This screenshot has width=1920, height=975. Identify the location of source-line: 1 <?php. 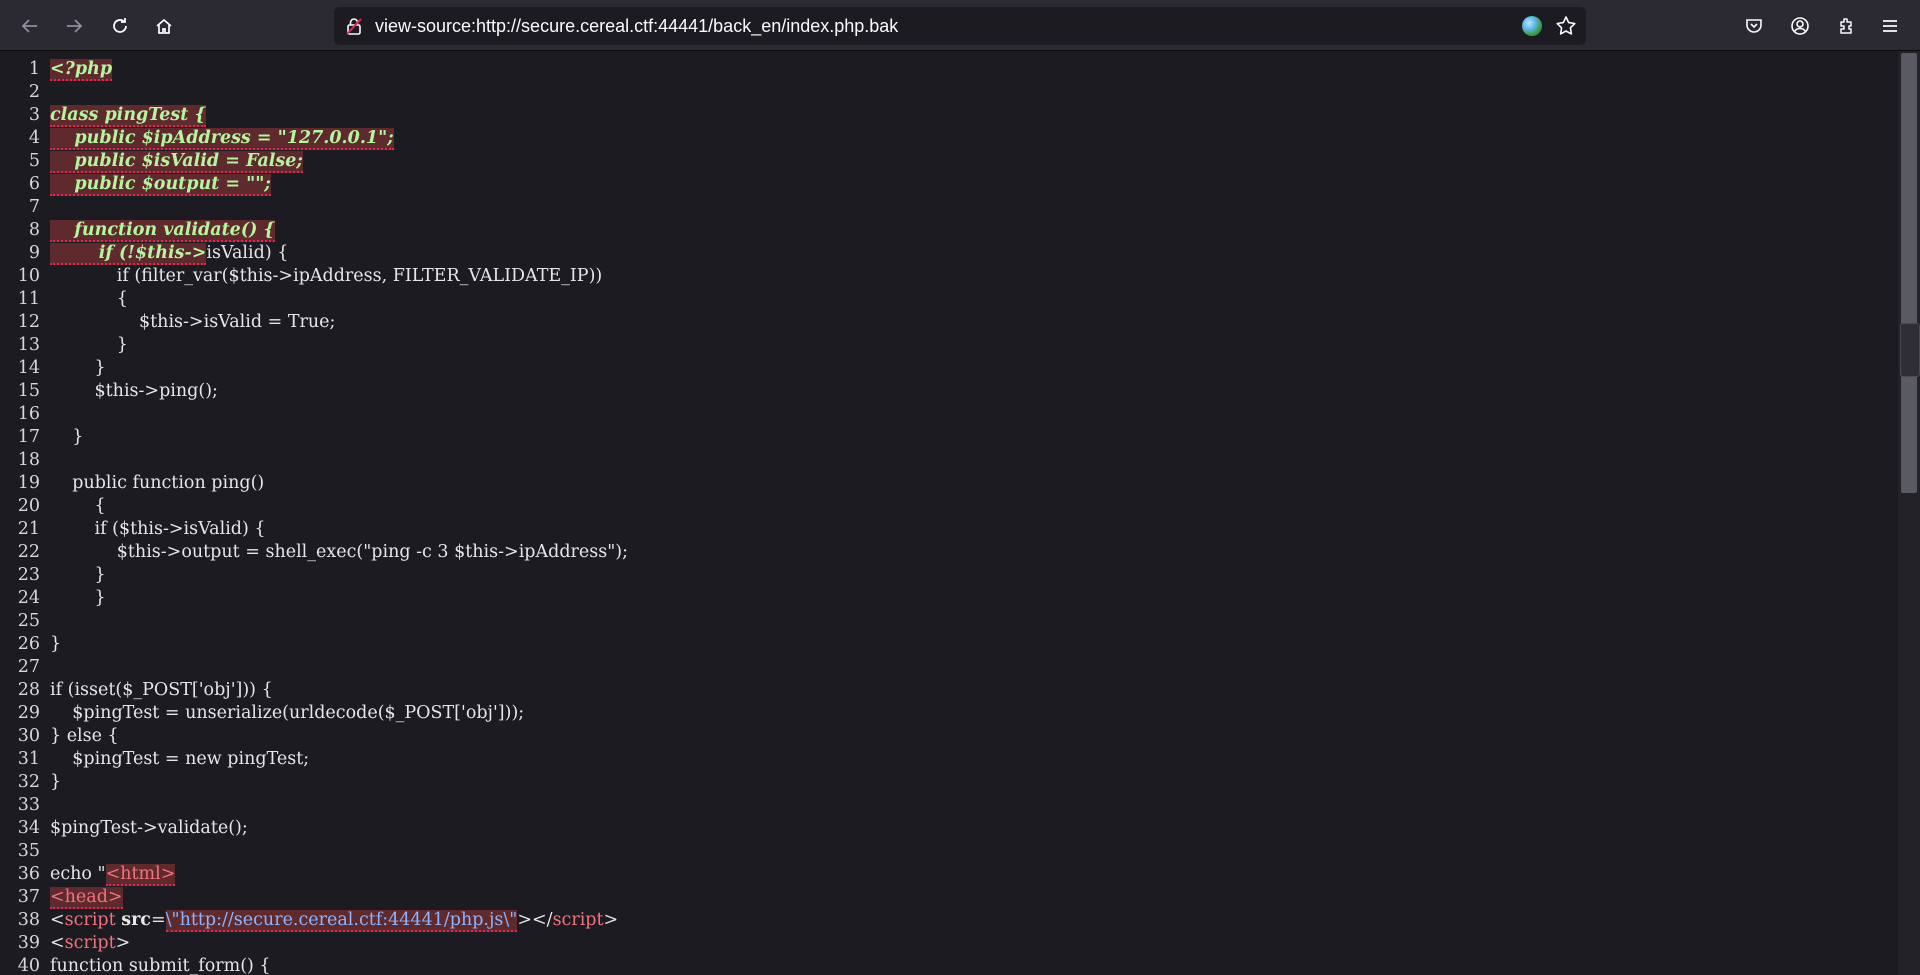
(314, 69).